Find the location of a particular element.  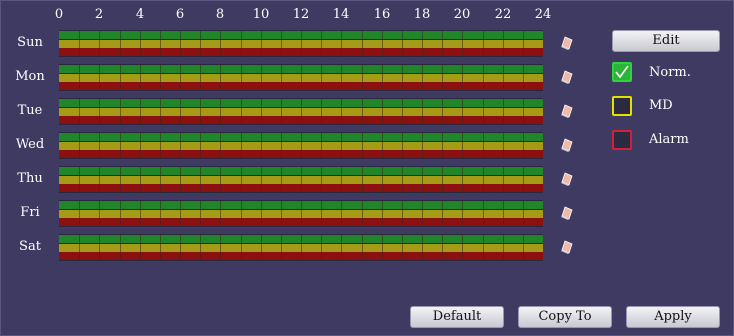

schedule-track-sat is located at coordinates (301, 247).